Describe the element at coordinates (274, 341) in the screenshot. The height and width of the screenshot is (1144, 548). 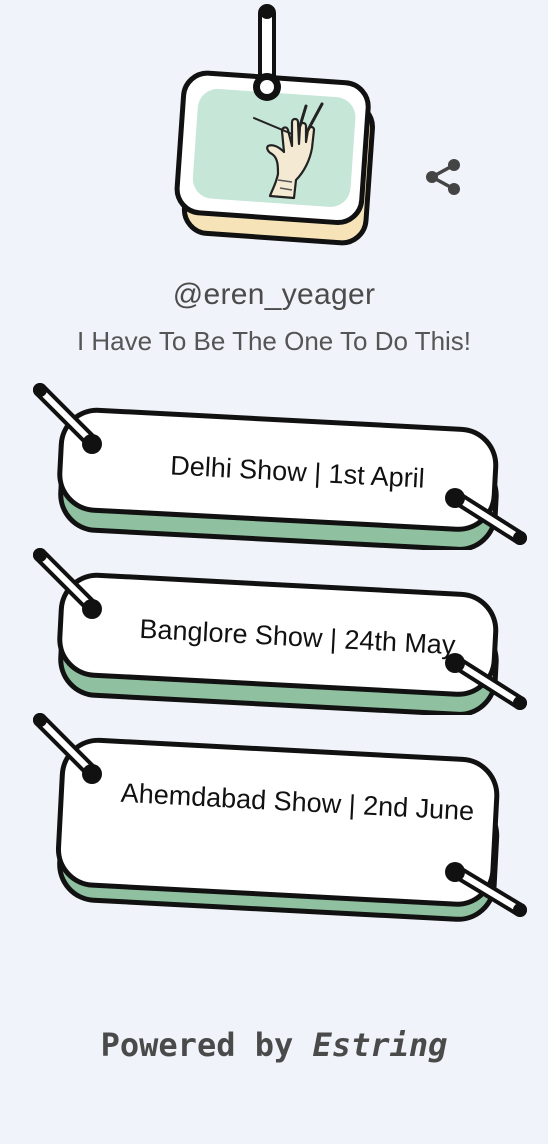
I see `profile-bio: I Have To Be The One To Do This!` at that location.